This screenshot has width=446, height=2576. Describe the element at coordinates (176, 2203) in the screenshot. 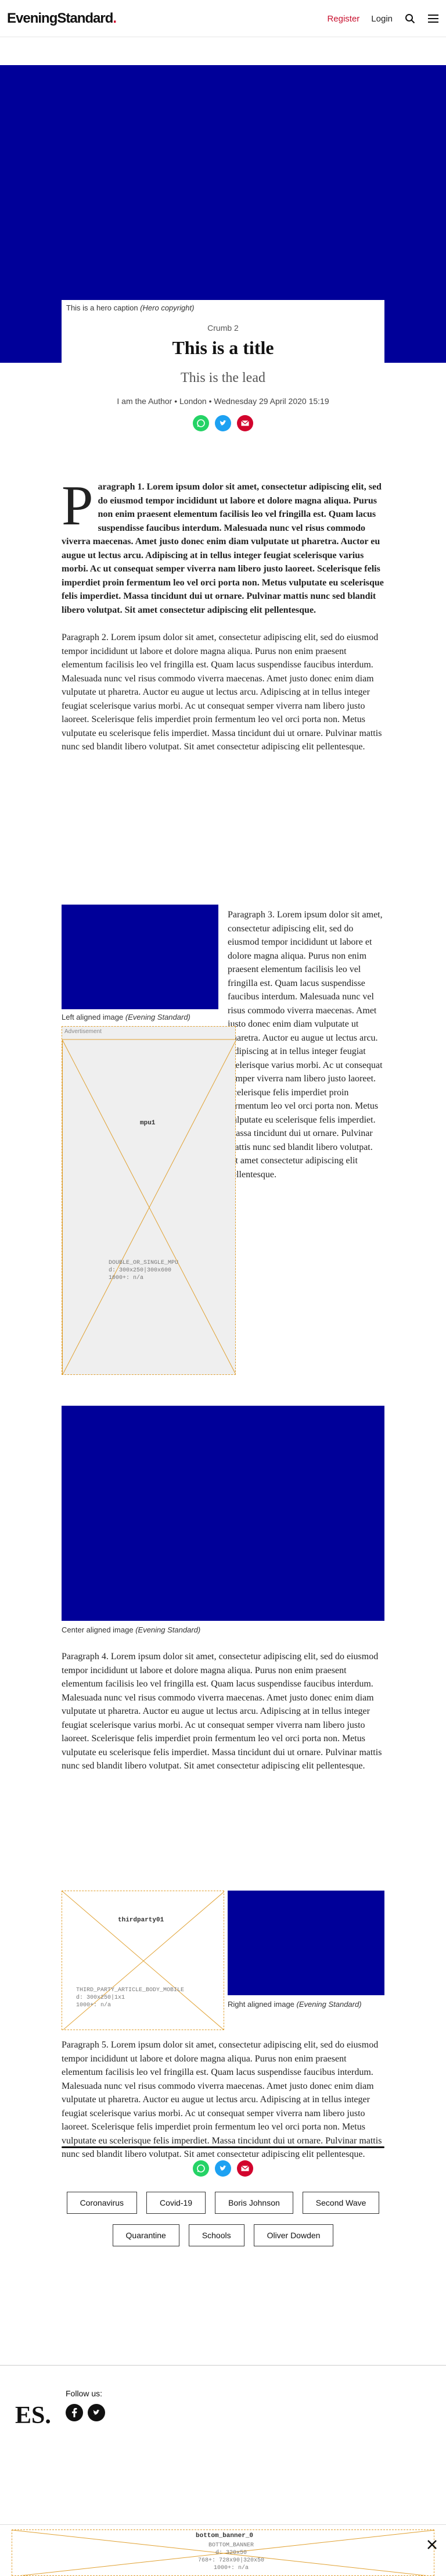

I see `tag-link: Covid-19` at that location.